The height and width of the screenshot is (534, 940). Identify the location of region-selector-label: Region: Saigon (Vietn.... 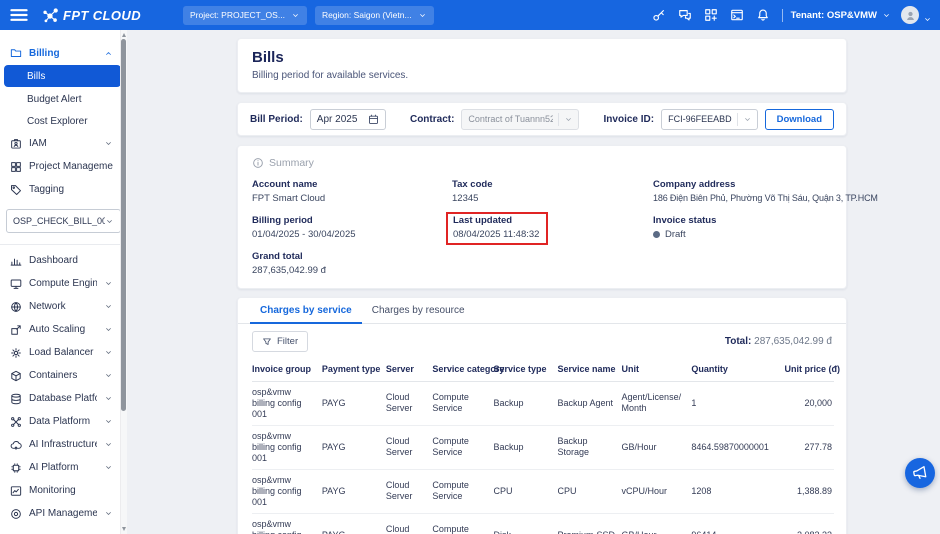
(366, 15).